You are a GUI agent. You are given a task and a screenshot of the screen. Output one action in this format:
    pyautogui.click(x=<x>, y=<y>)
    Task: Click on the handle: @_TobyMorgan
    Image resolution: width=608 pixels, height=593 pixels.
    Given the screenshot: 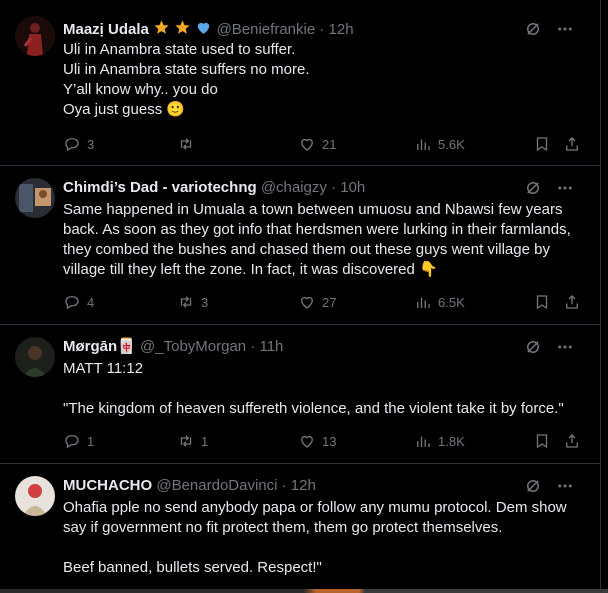 What is the action you would take?
    pyautogui.click(x=193, y=346)
    